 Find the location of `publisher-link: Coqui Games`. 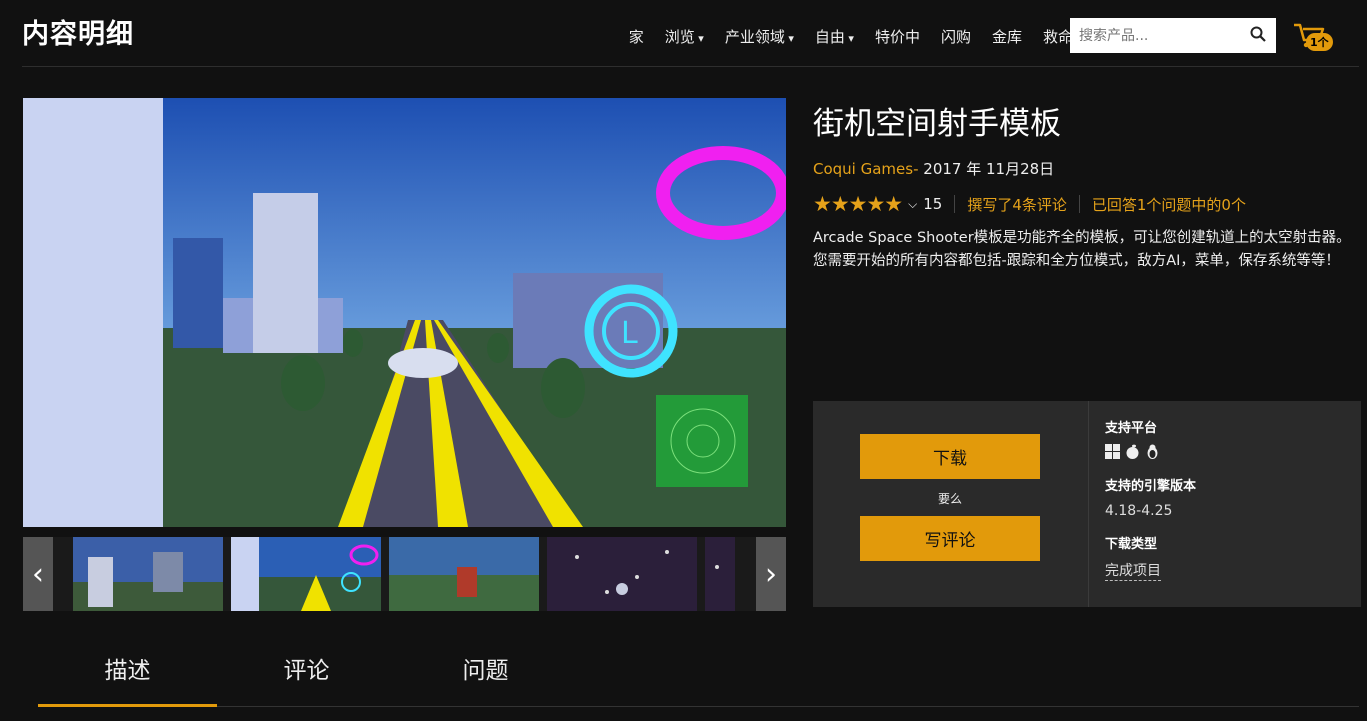

publisher-link: Coqui Games is located at coordinates (863, 169).